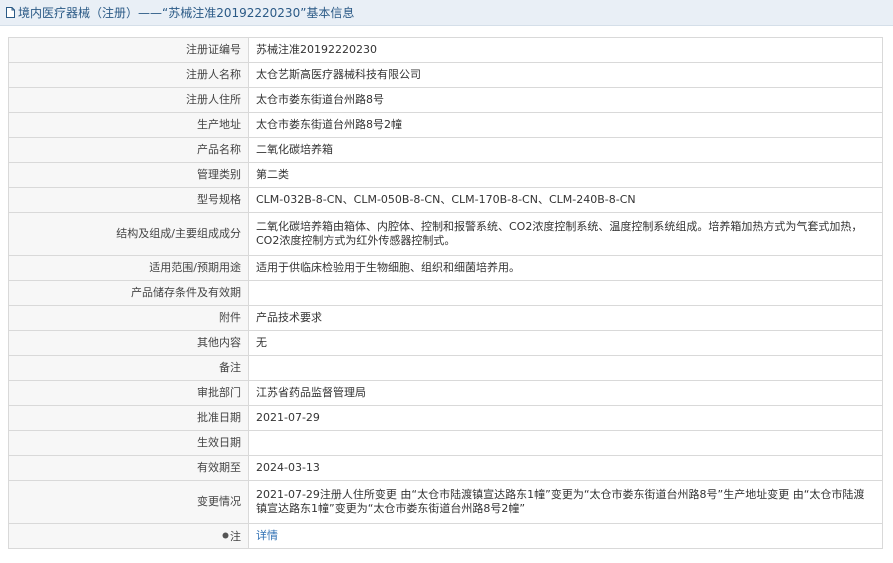 The image size is (893, 563). I want to click on field-label: 变更情况, so click(128, 502).